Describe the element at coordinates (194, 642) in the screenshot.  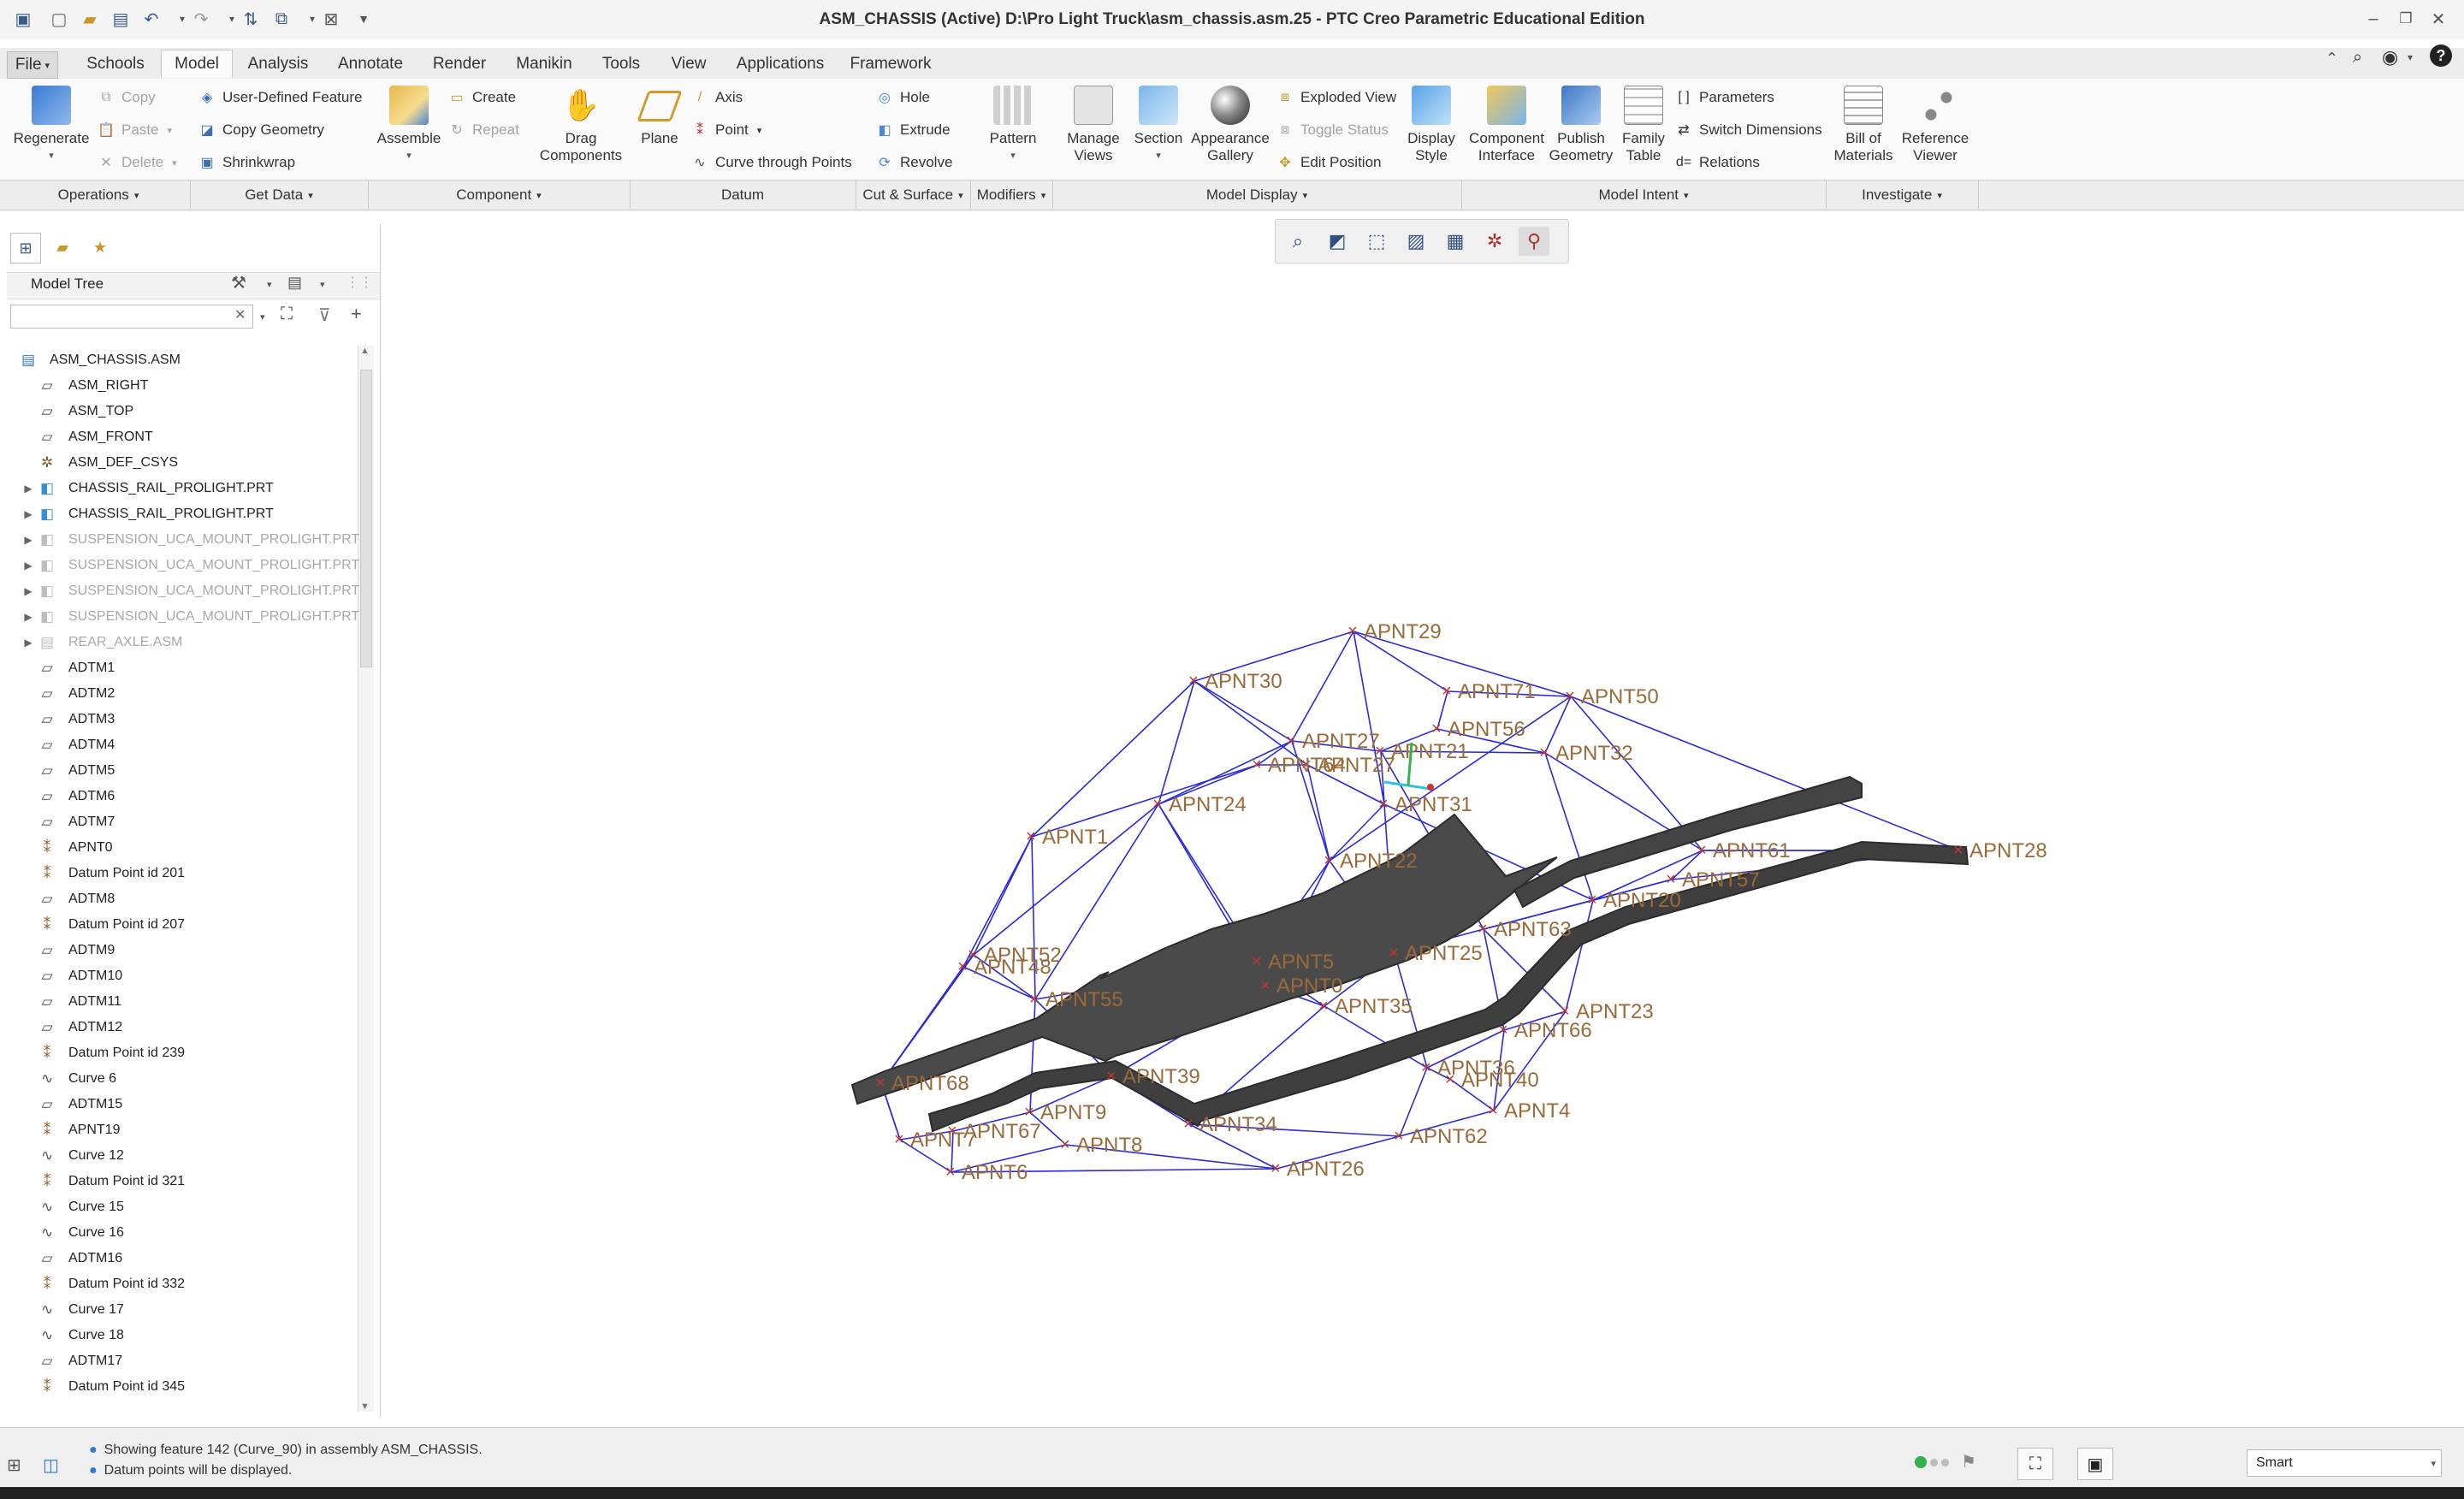
I see `tree-item: ▶ ▤ REAR_AXLE.ASM` at that location.